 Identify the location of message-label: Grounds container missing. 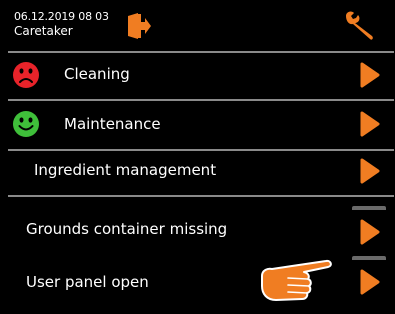
(127, 229).